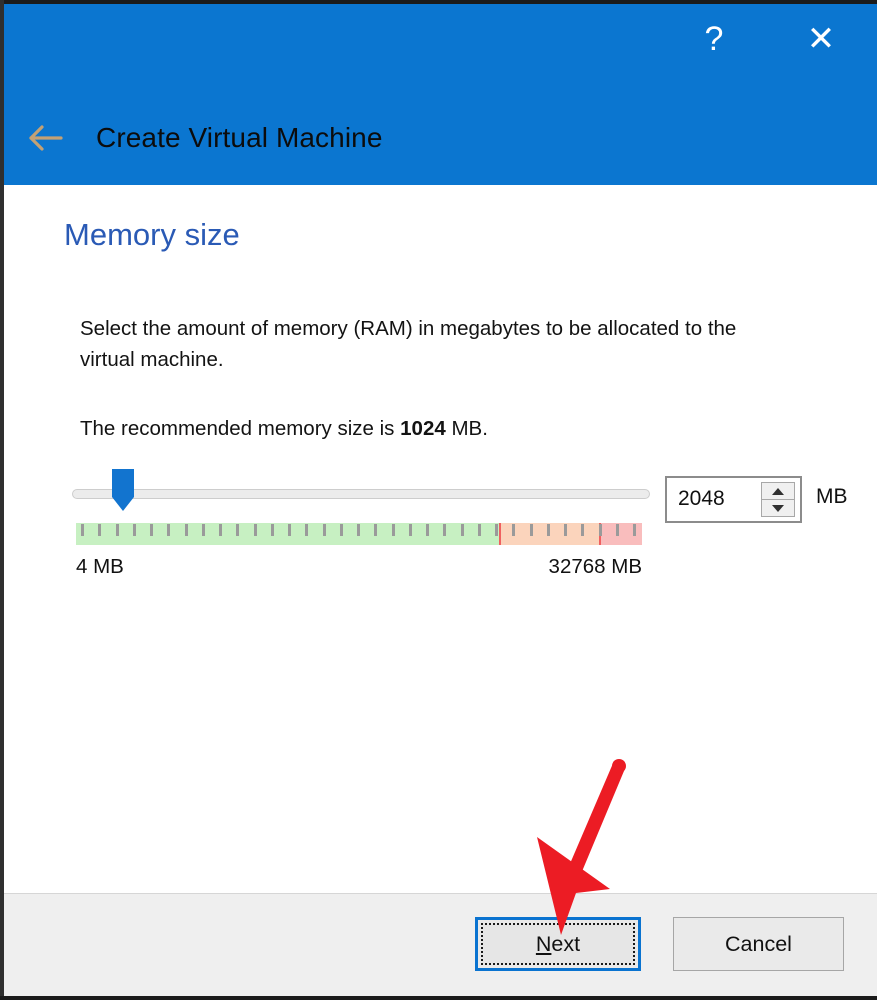 The width and height of the screenshot is (877, 1000). I want to click on memory-unit-label: MB, so click(832, 496).